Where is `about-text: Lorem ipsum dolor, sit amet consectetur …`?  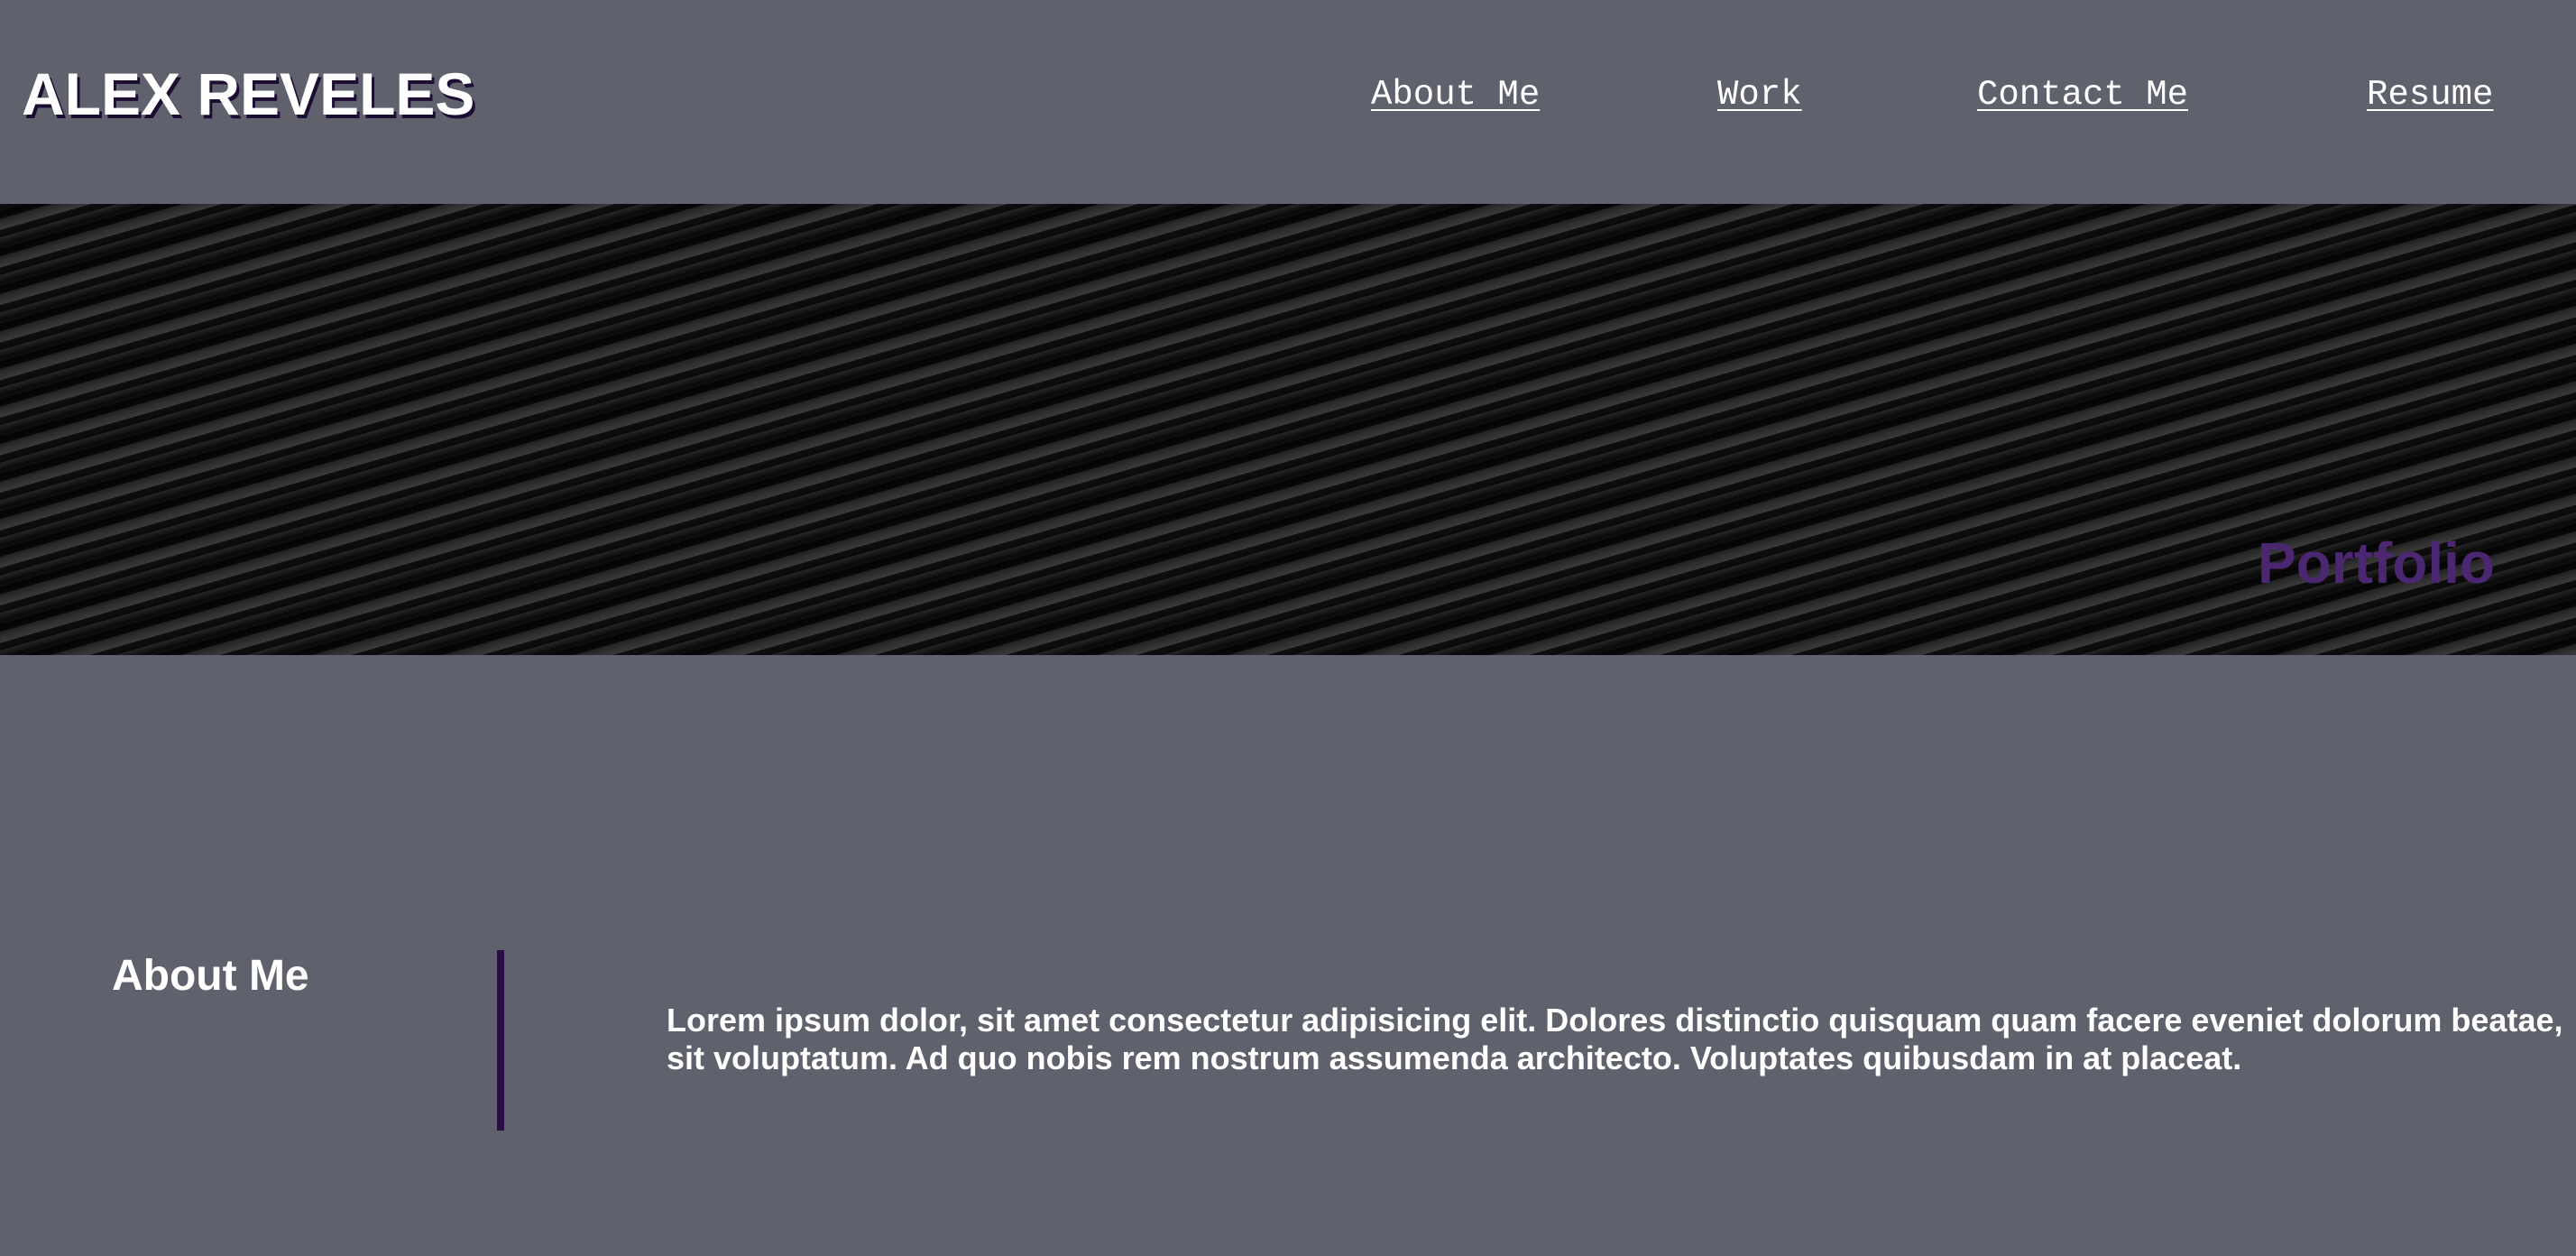
about-text: Lorem ipsum dolor, sit amet consectetur … is located at coordinates (1615, 1039).